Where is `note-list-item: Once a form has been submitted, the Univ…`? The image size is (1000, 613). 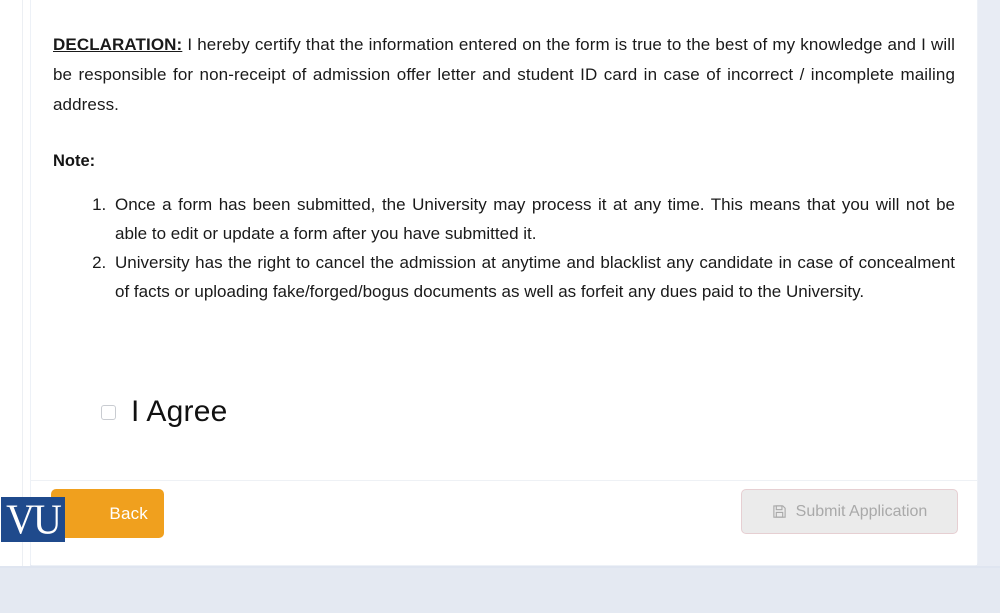
note-list-item: Once a form has been submitted, the Univ… is located at coordinates (533, 219).